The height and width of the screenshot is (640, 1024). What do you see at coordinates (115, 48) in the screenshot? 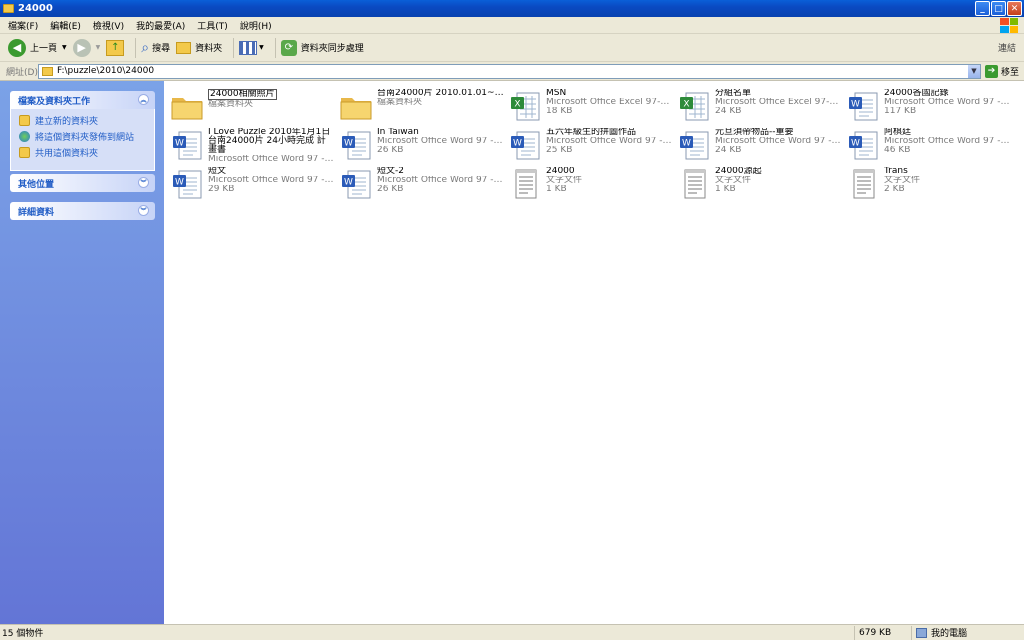
I see `up-folder-button: ↑` at bounding box center [115, 48].